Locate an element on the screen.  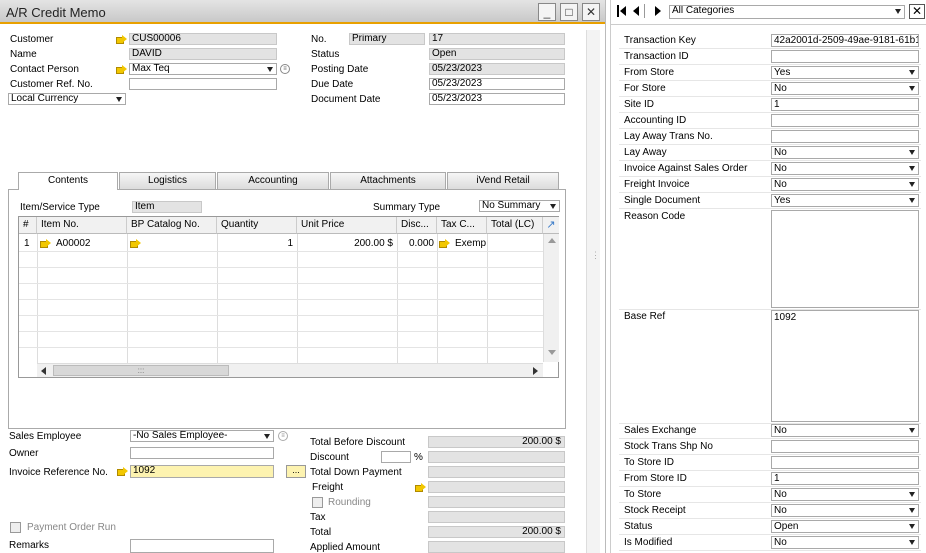
item-type-field: Item is located at coordinates (167, 207).